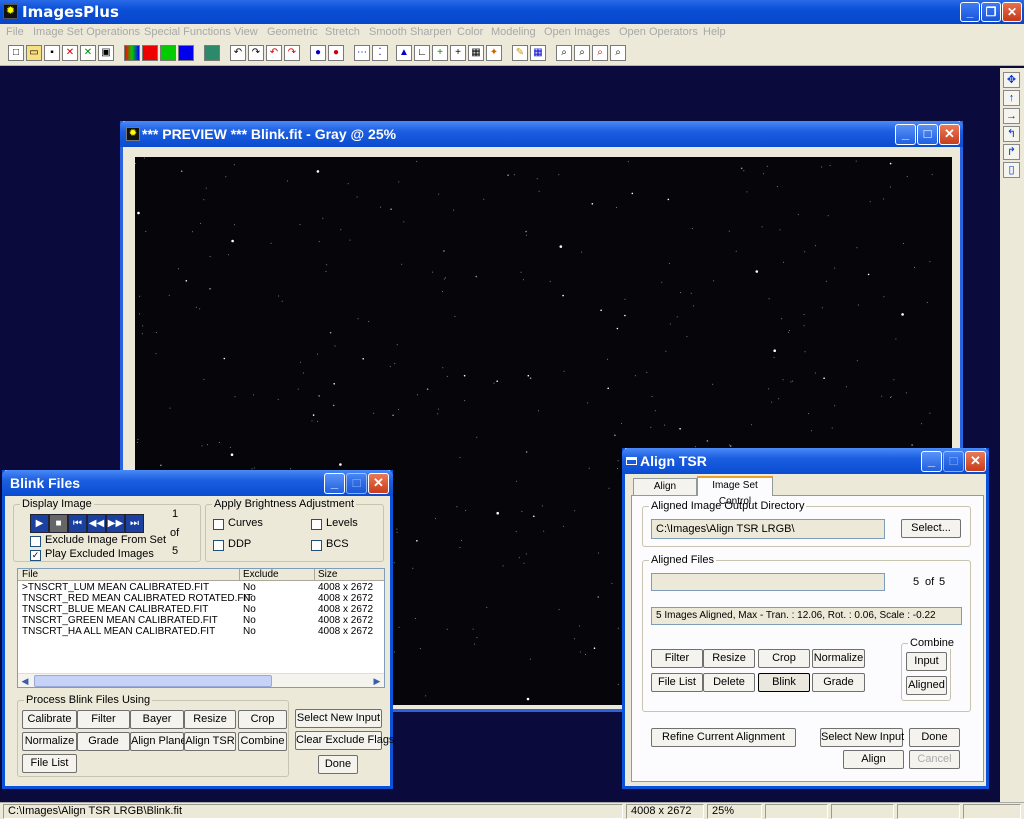  What do you see at coordinates (132, 53) in the screenshot?
I see `rgb-icon` at bounding box center [132, 53].